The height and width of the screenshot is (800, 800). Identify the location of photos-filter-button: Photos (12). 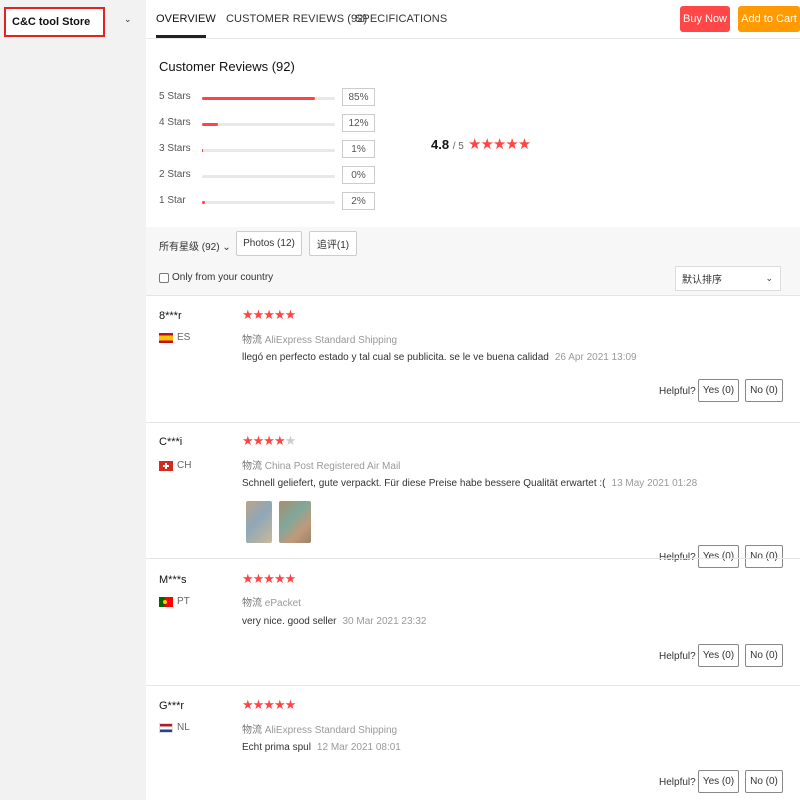
(269, 243).